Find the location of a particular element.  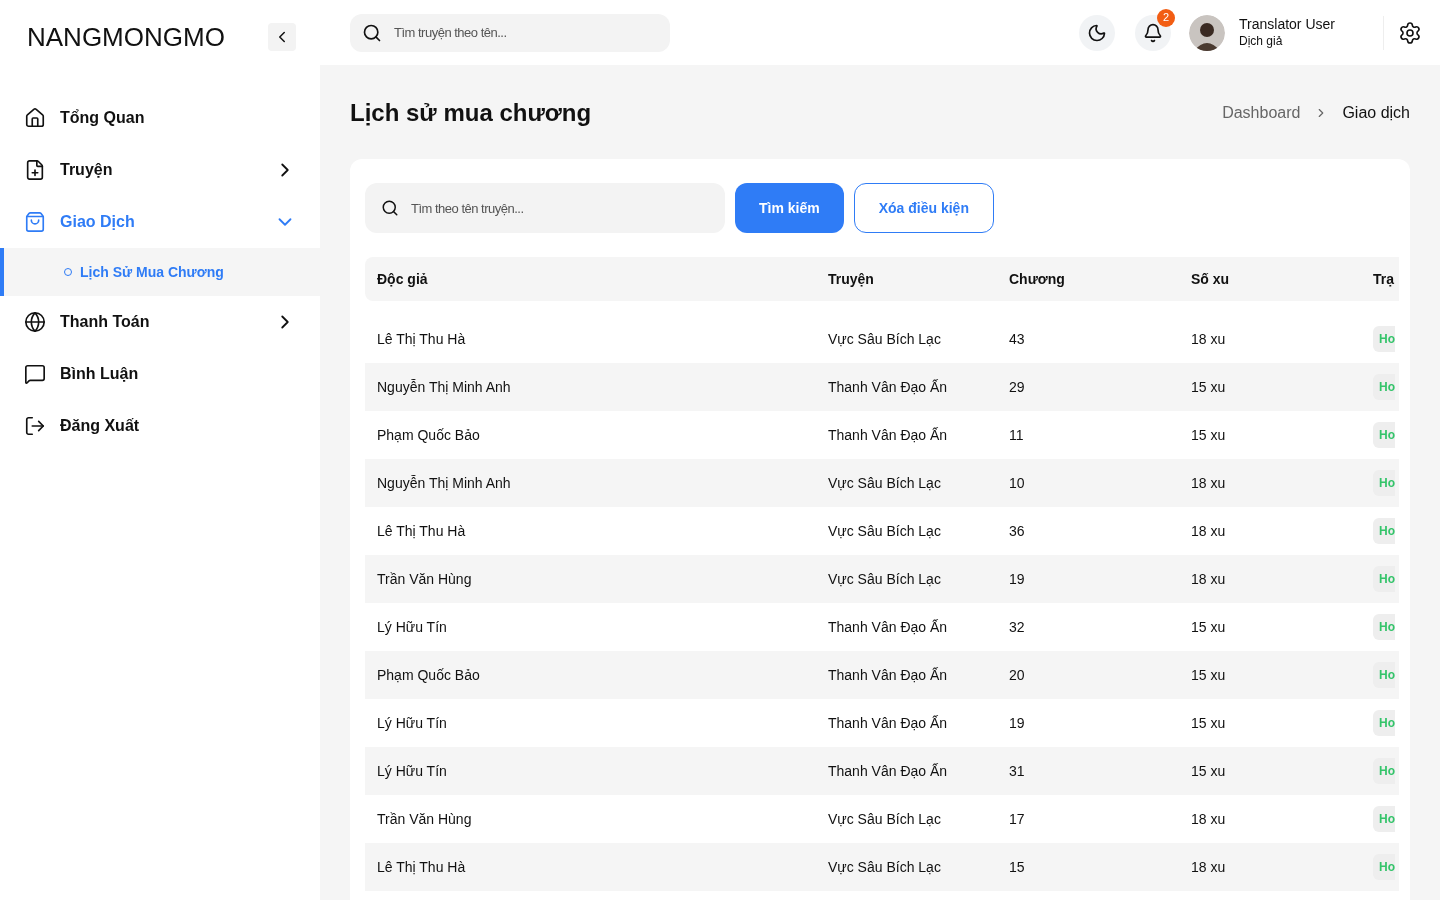

sidebar-item: Thanh Toán is located at coordinates (160, 322).